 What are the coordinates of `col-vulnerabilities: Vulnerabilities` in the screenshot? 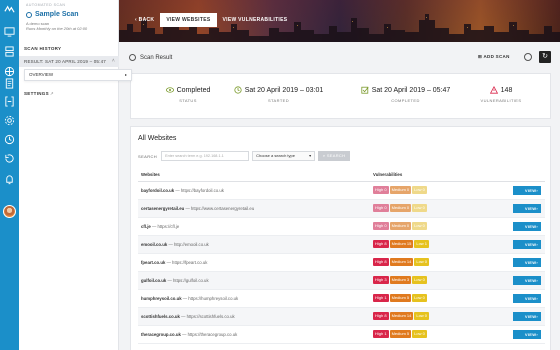 It's located at (438, 175).